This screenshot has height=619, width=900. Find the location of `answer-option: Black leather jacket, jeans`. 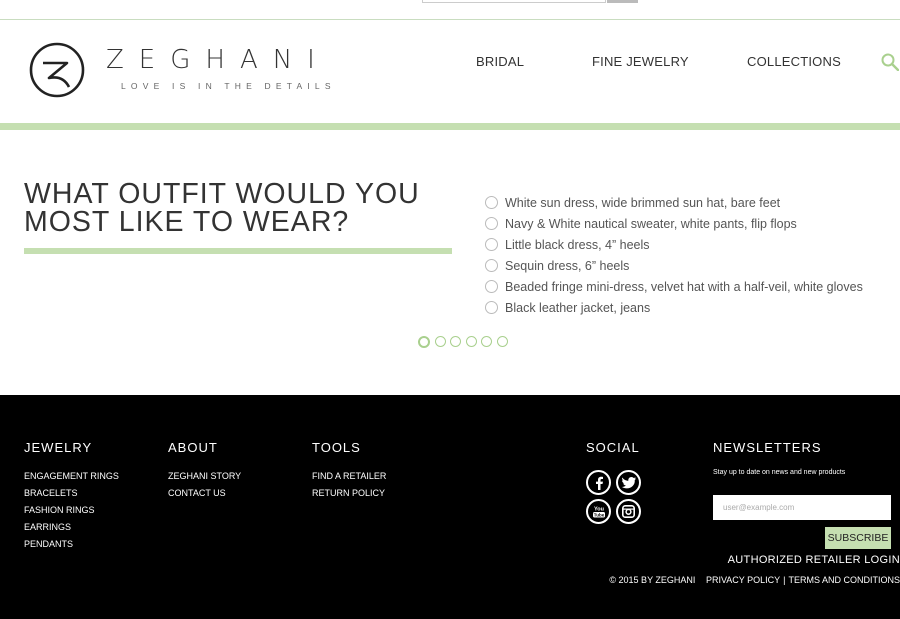

answer-option: Black leather jacket, jeans is located at coordinates (674, 307).